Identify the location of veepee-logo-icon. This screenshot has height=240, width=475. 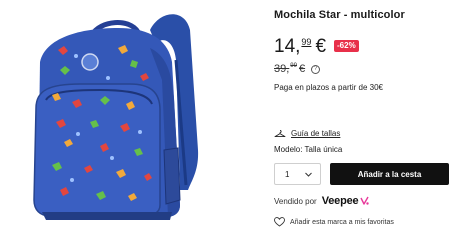
(365, 200).